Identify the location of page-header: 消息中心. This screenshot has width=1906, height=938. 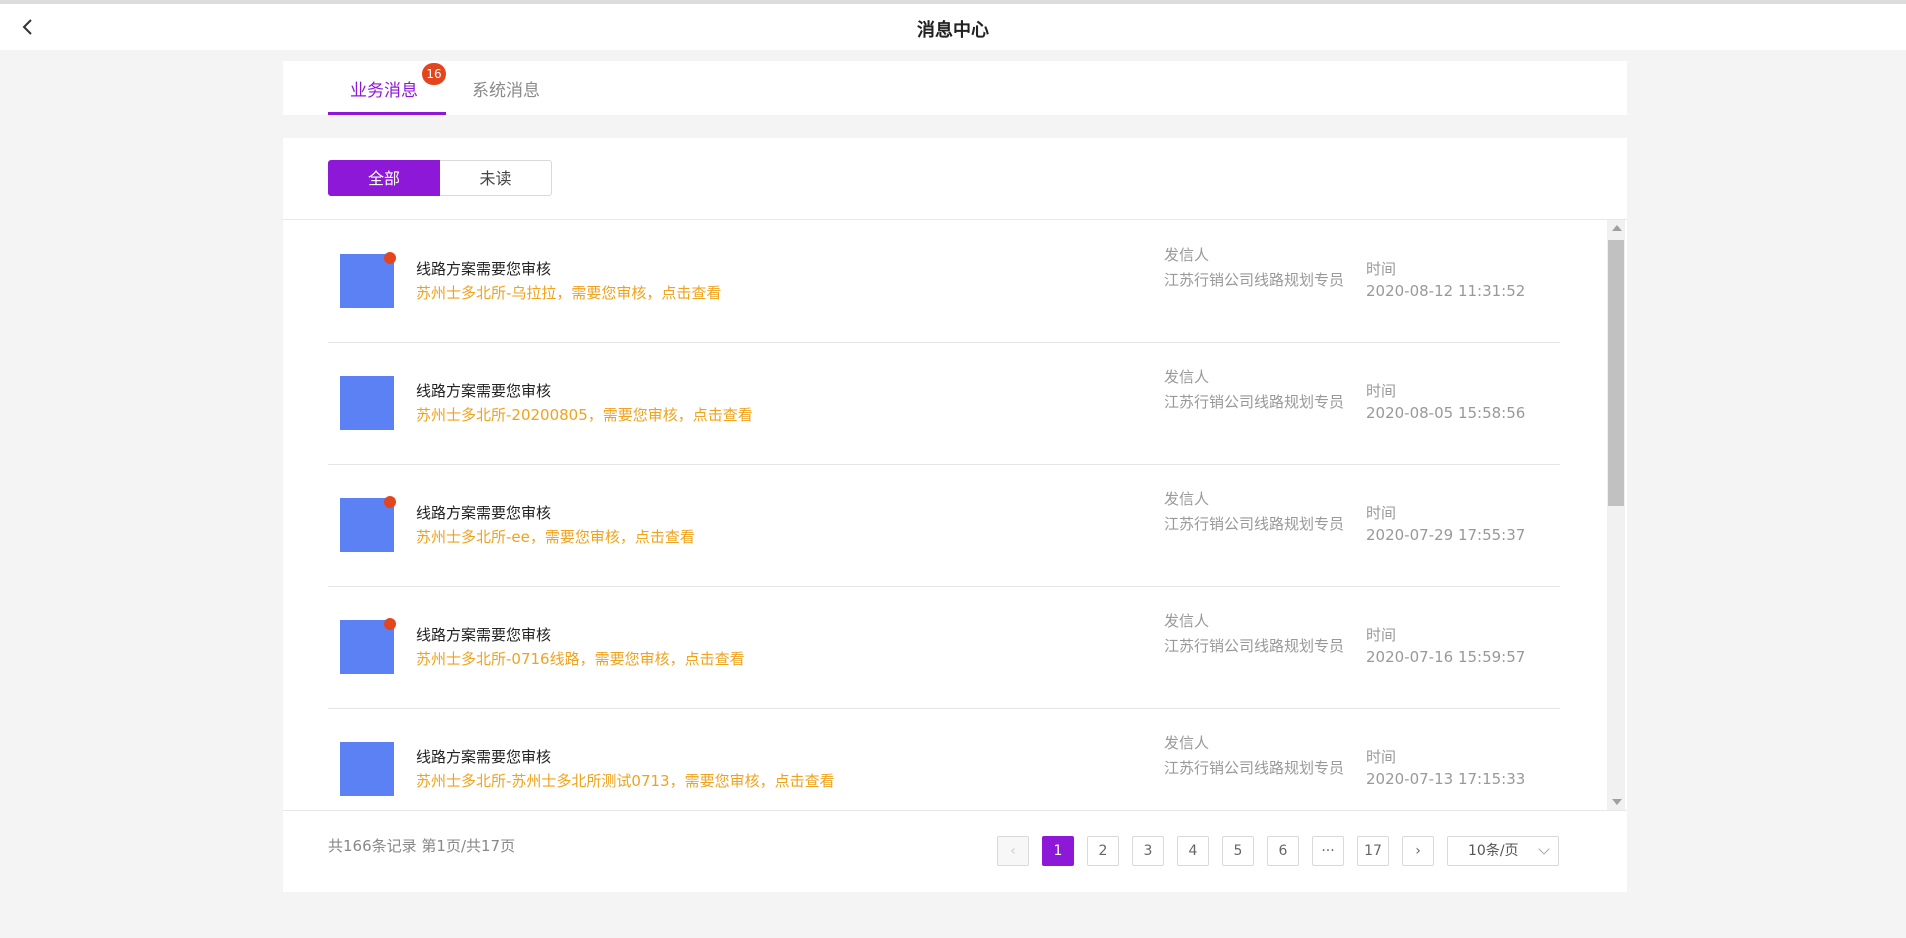
(953, 27).